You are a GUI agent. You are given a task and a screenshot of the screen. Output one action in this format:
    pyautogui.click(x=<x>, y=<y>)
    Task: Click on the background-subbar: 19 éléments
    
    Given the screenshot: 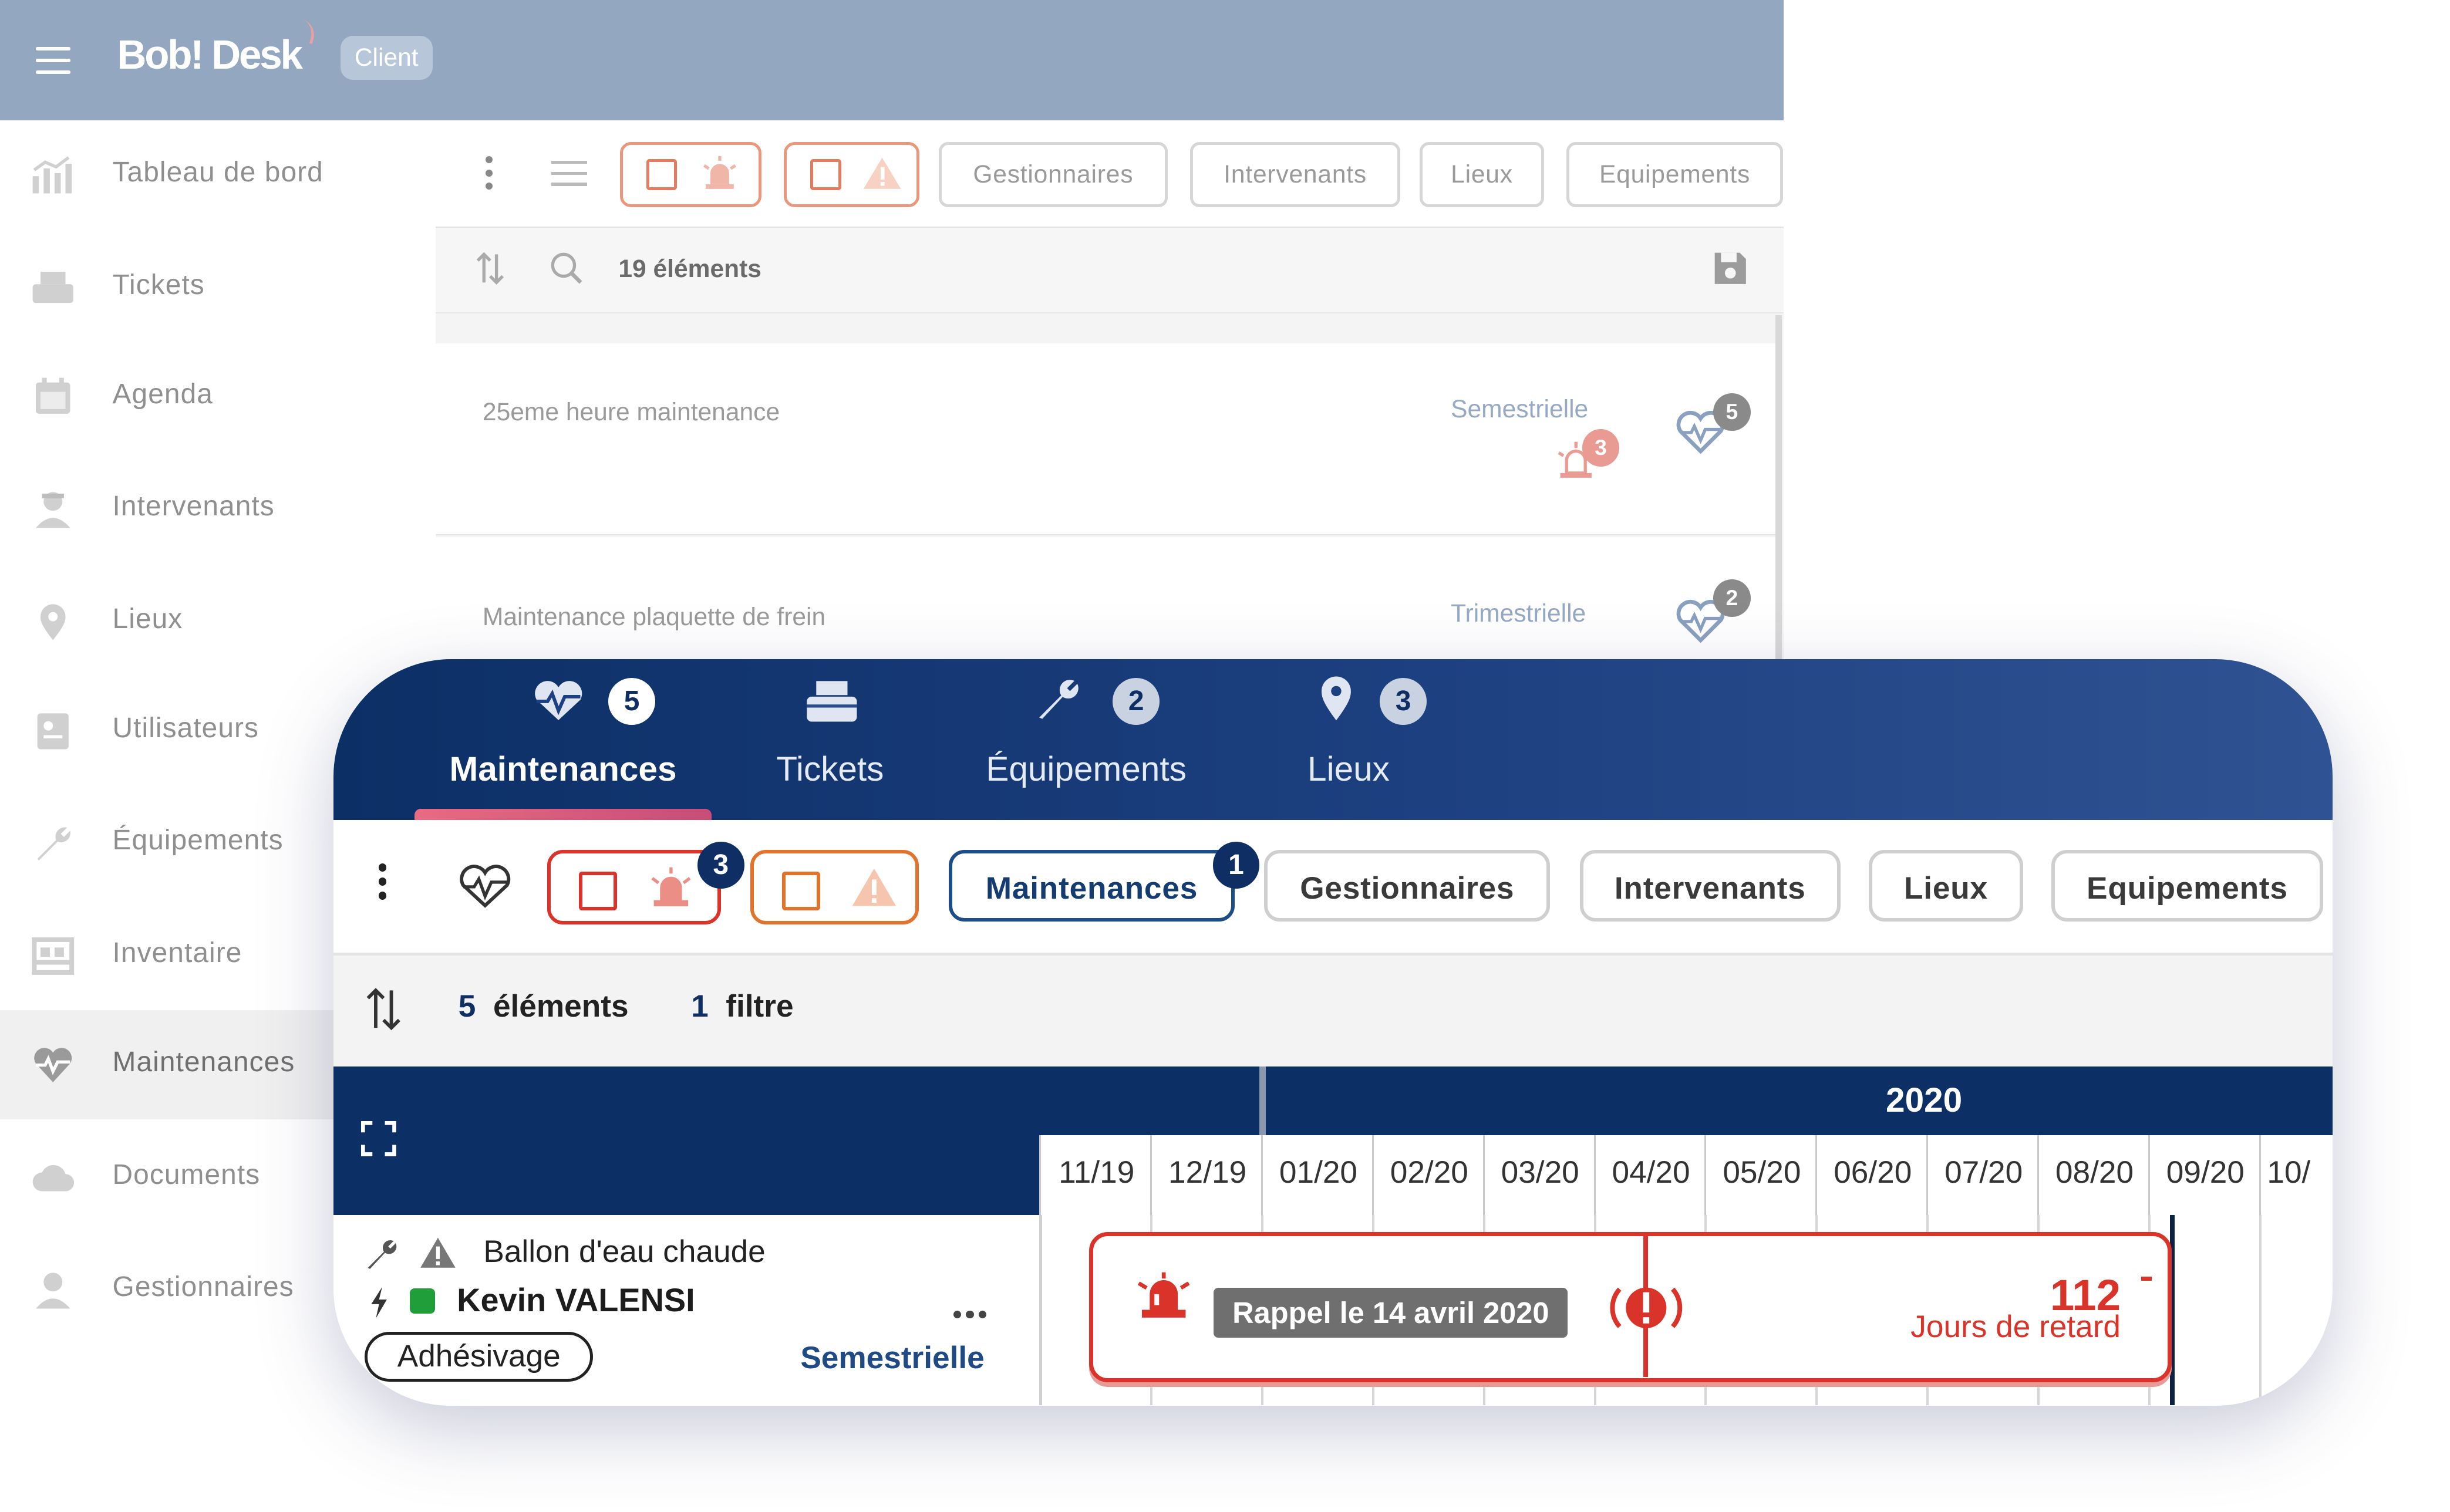 What is the action you would take?
    pyautogui.click(x=1110, y=270)
    